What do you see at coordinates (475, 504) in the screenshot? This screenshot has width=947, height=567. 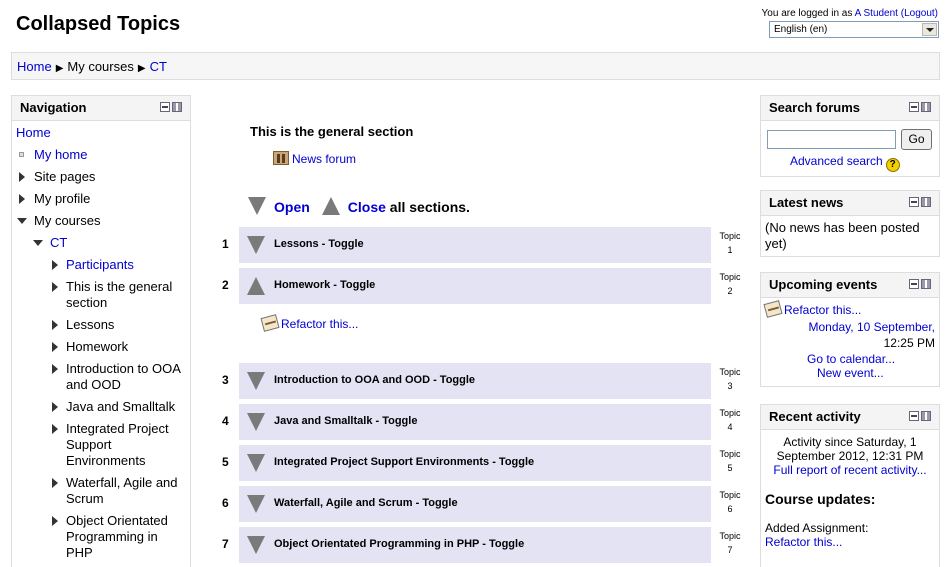 I see `section-toggle: Waterfall, Agile and Scrum - Toggle` at bounding box center [475, 504].